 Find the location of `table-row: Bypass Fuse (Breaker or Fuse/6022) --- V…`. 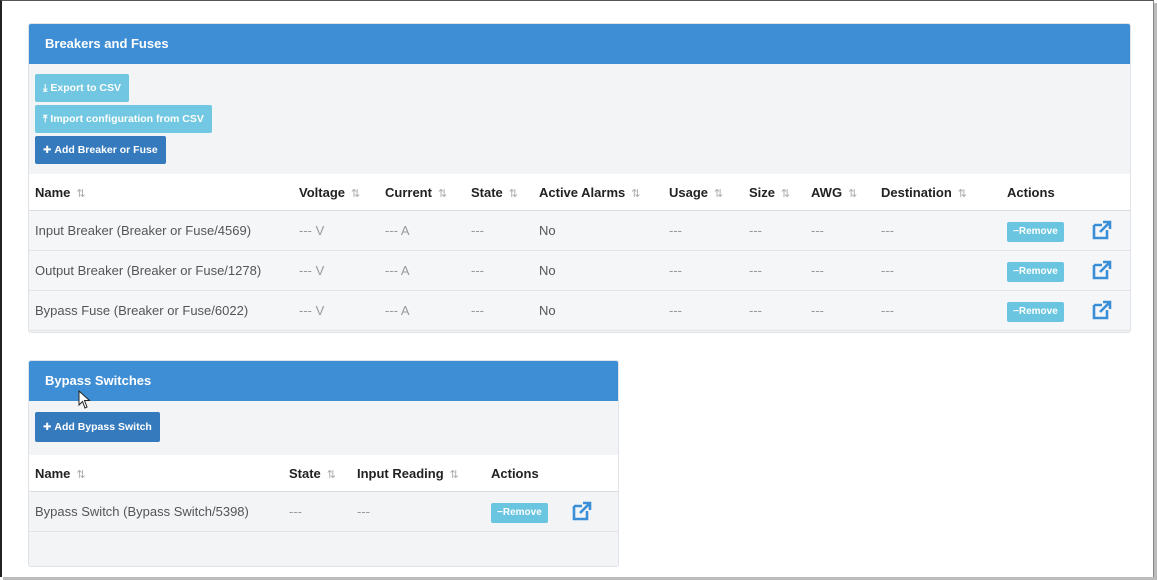

table-row: Bypass Fuse (Breaker or Fuse/6022) --- V… is located at coordinates (579, 310).